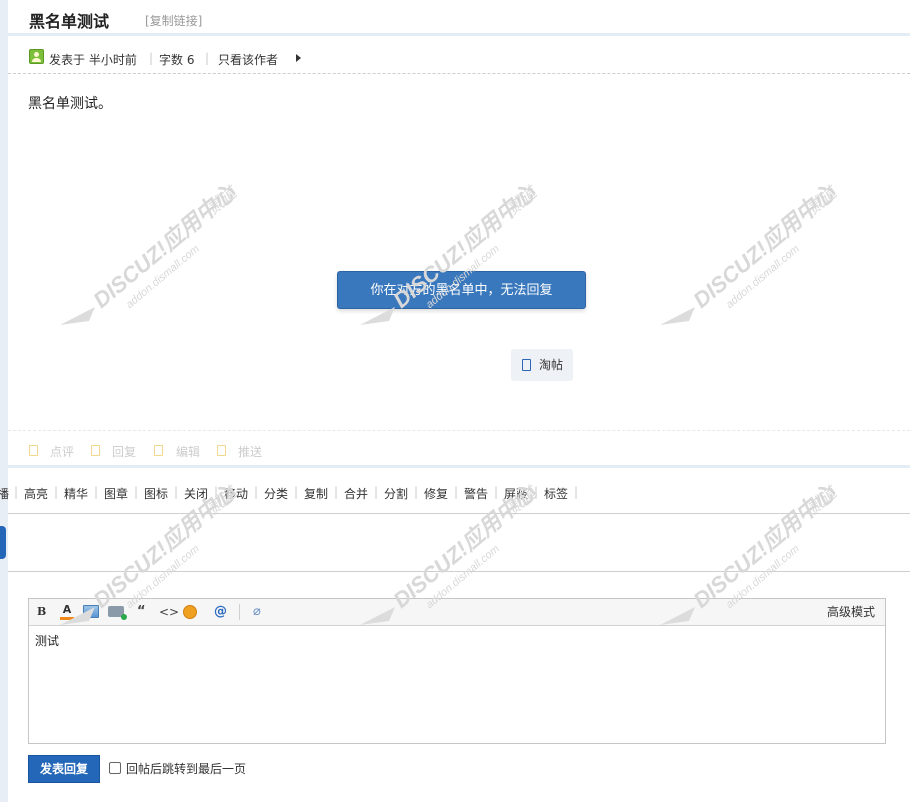 The image size is (910, 802). Describe the element at coordinates (476, 493) in the screenshot. I see `mod-action: 警告` at that location.